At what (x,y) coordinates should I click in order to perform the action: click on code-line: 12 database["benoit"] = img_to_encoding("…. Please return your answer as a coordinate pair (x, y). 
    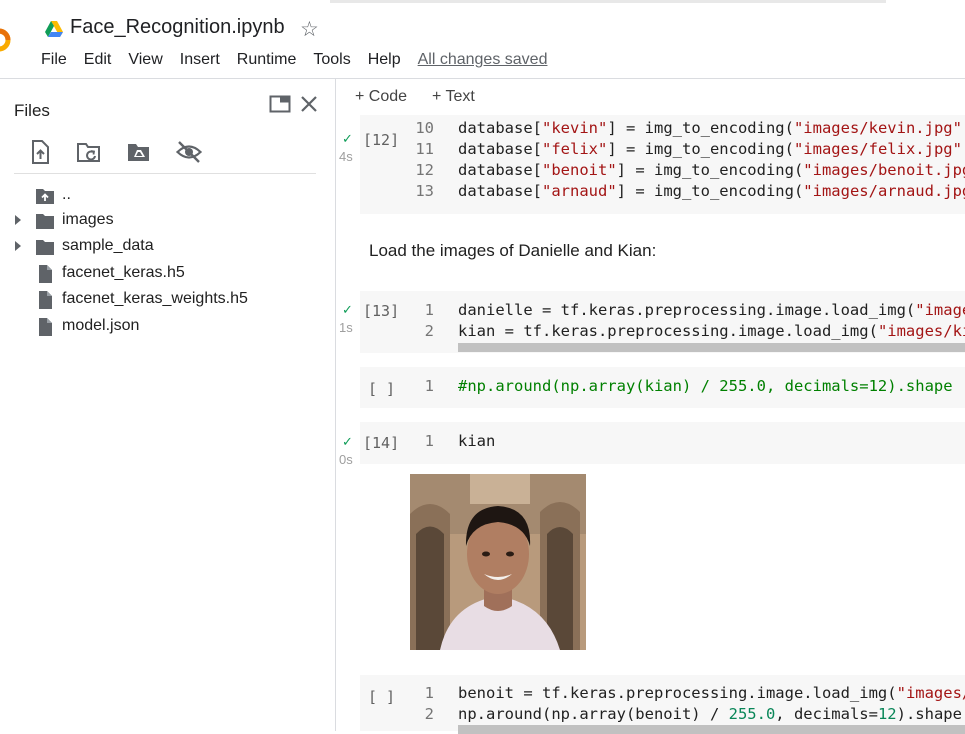
    Looking at the image, I should click on (687, 171).